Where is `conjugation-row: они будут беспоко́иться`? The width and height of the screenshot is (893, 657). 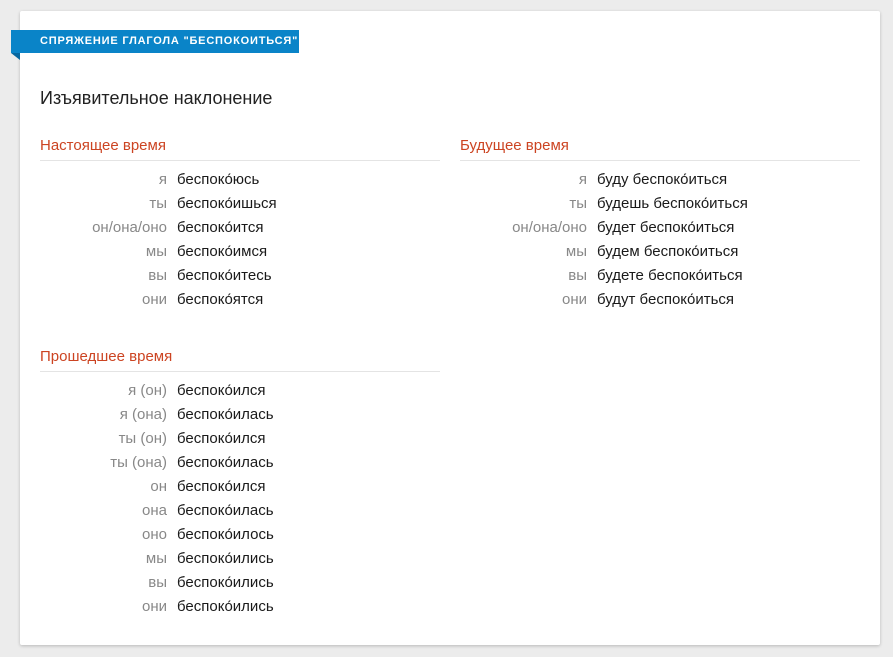 conjugation-row: они будут беспоко́иться is located at coordinates (660, 300).